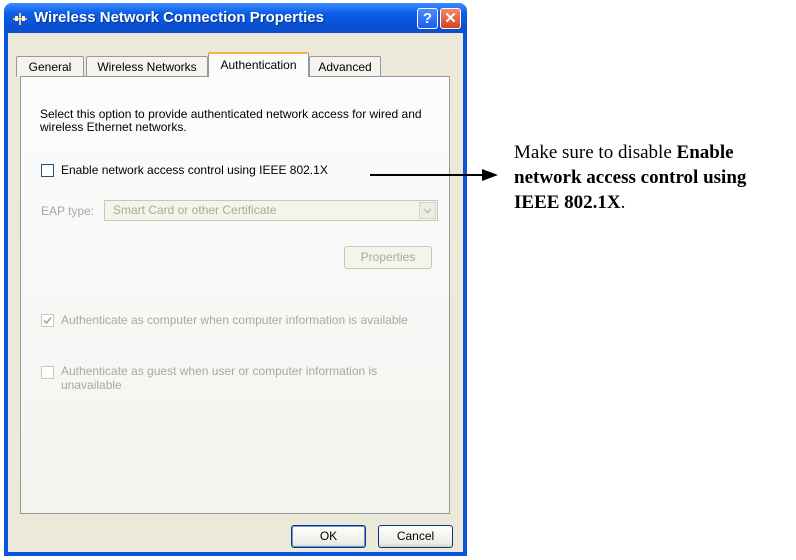  I want to click on properties-button-label: Properties, so click(388, 257).